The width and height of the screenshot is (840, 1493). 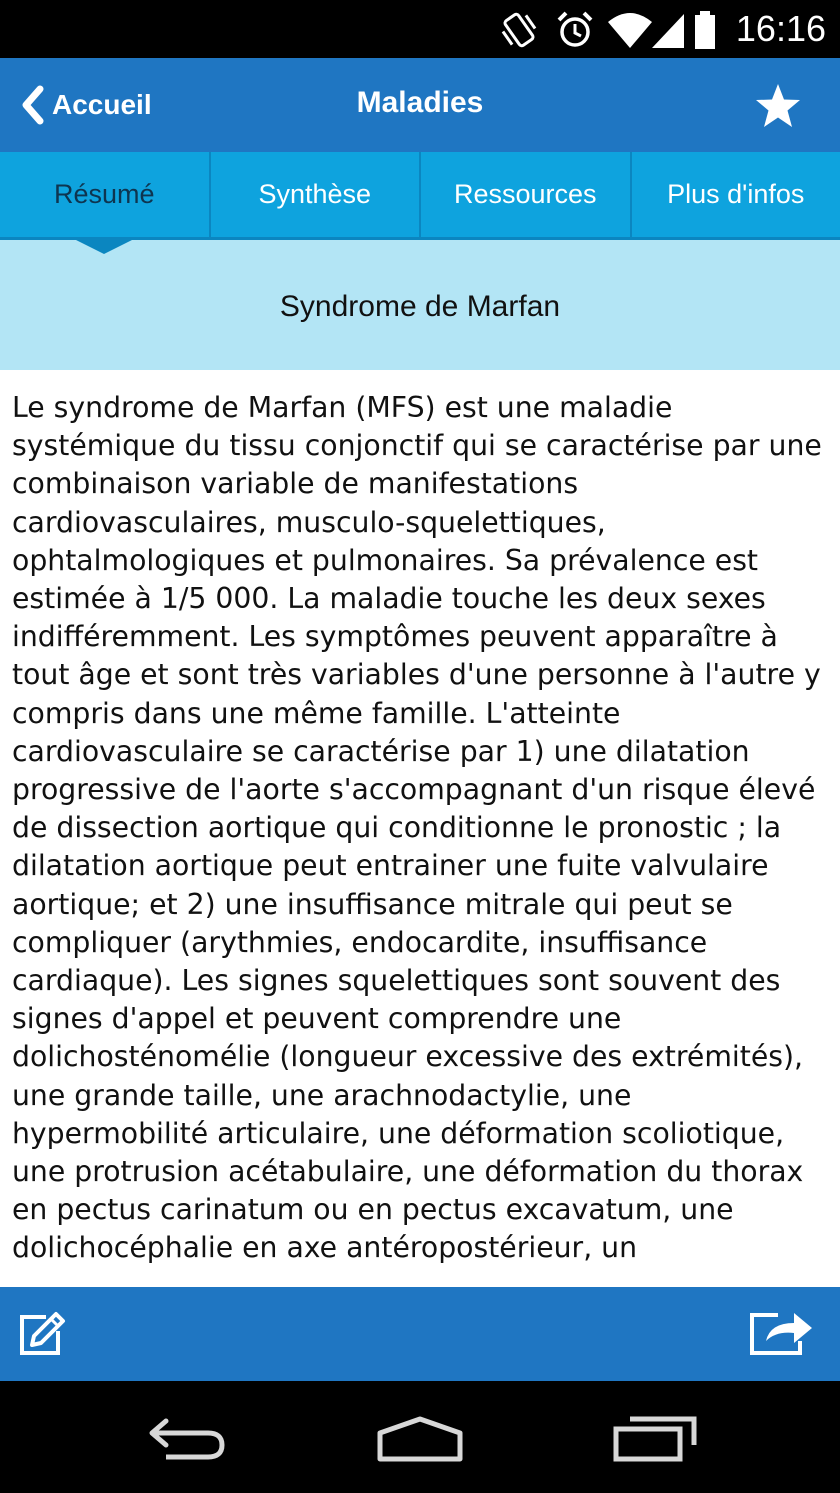 What do you see at coordinates (102, 104) in the screenshot?
I see `back-label: Accueil` at bounding box center [102, 104].